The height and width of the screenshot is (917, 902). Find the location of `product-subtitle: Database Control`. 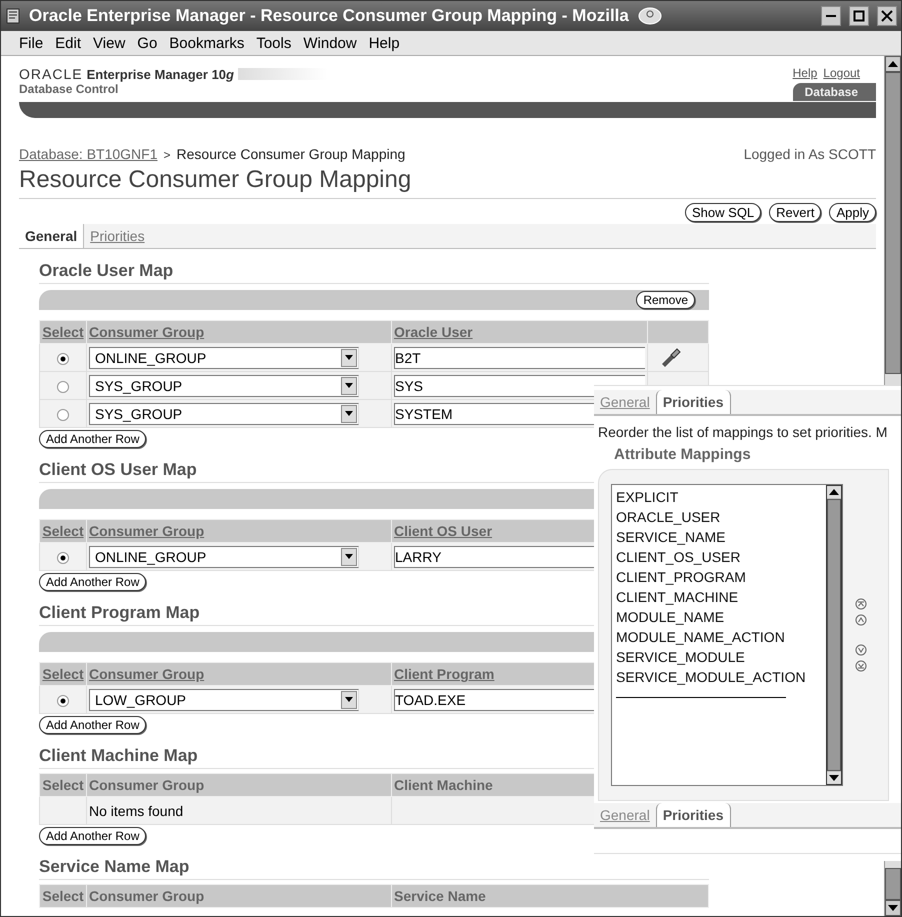

product-subtitle: Database Control is located at coordinates (69, 89).